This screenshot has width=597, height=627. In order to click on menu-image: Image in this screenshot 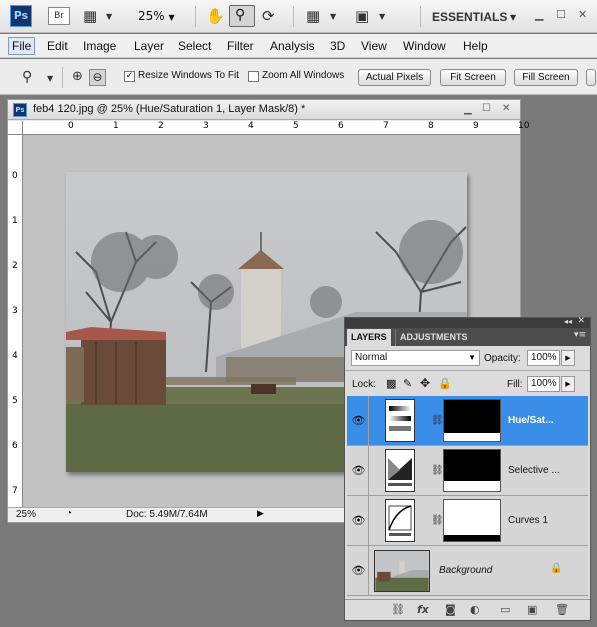, I will do `click(99, 46)`.